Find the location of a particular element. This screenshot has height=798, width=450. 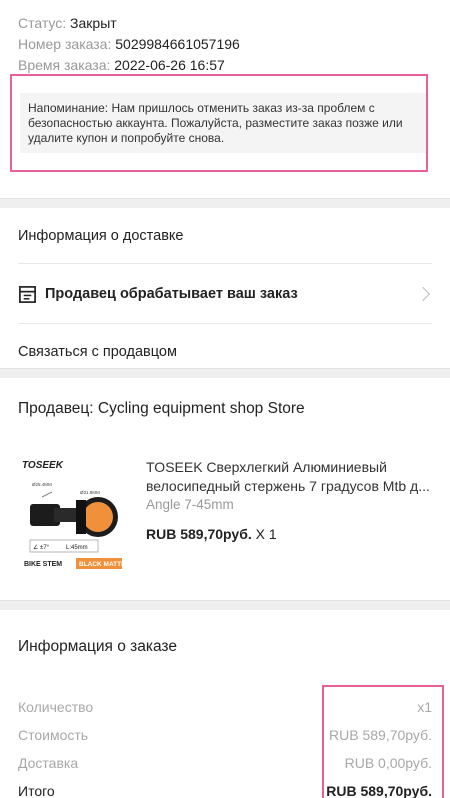

status-label: Статус: is located at coordinates (42, 23).